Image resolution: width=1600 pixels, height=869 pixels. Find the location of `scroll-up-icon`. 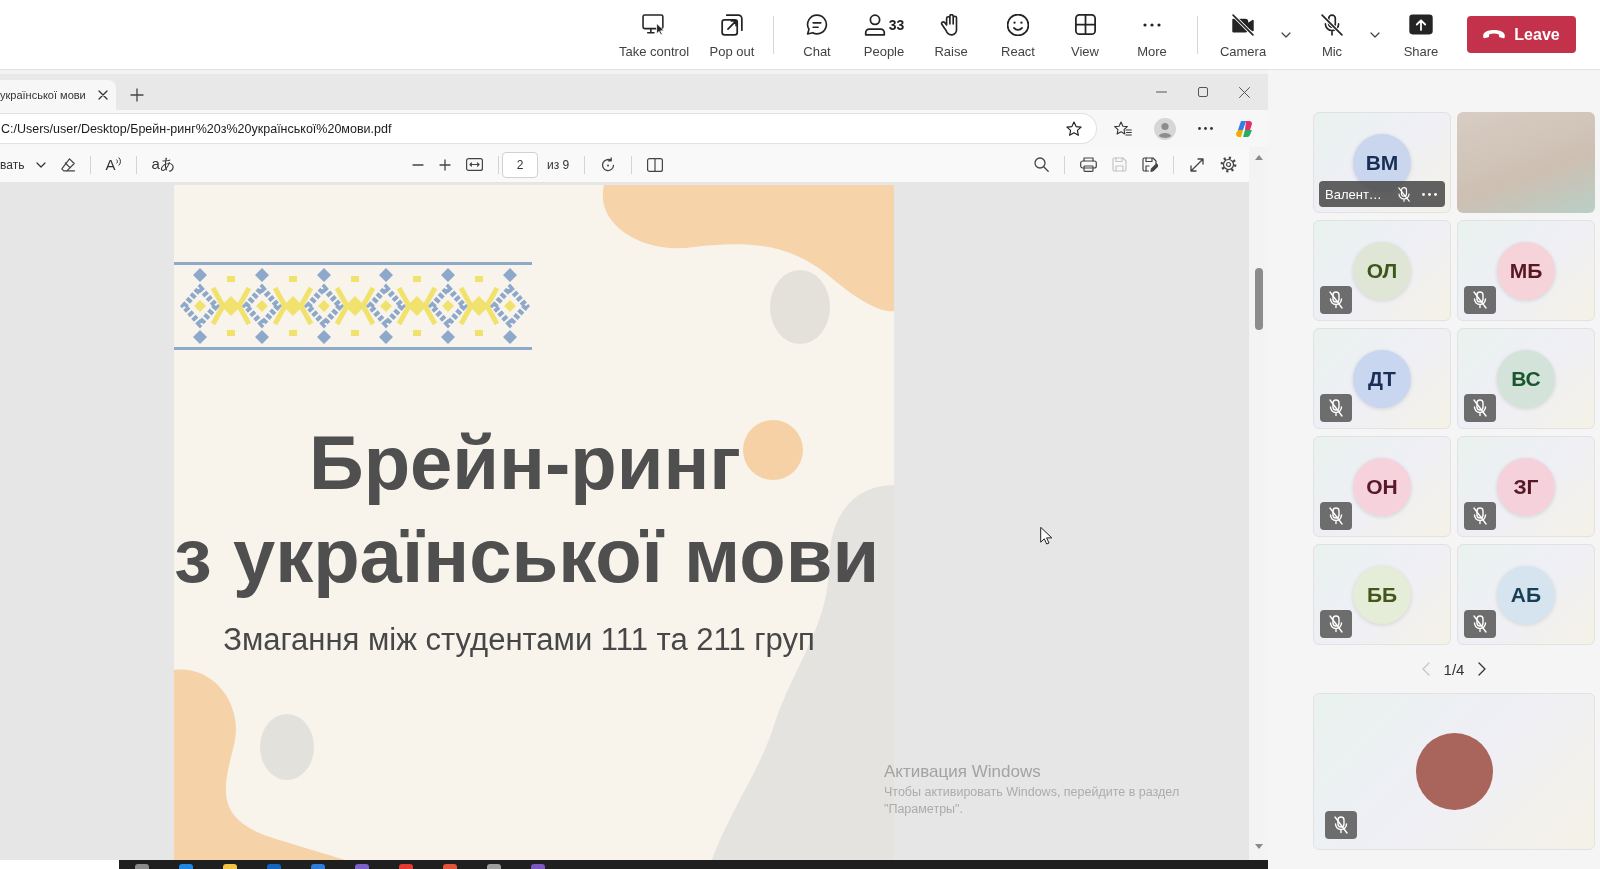

scroll-up-icon is located at coordinates (1258, 157).